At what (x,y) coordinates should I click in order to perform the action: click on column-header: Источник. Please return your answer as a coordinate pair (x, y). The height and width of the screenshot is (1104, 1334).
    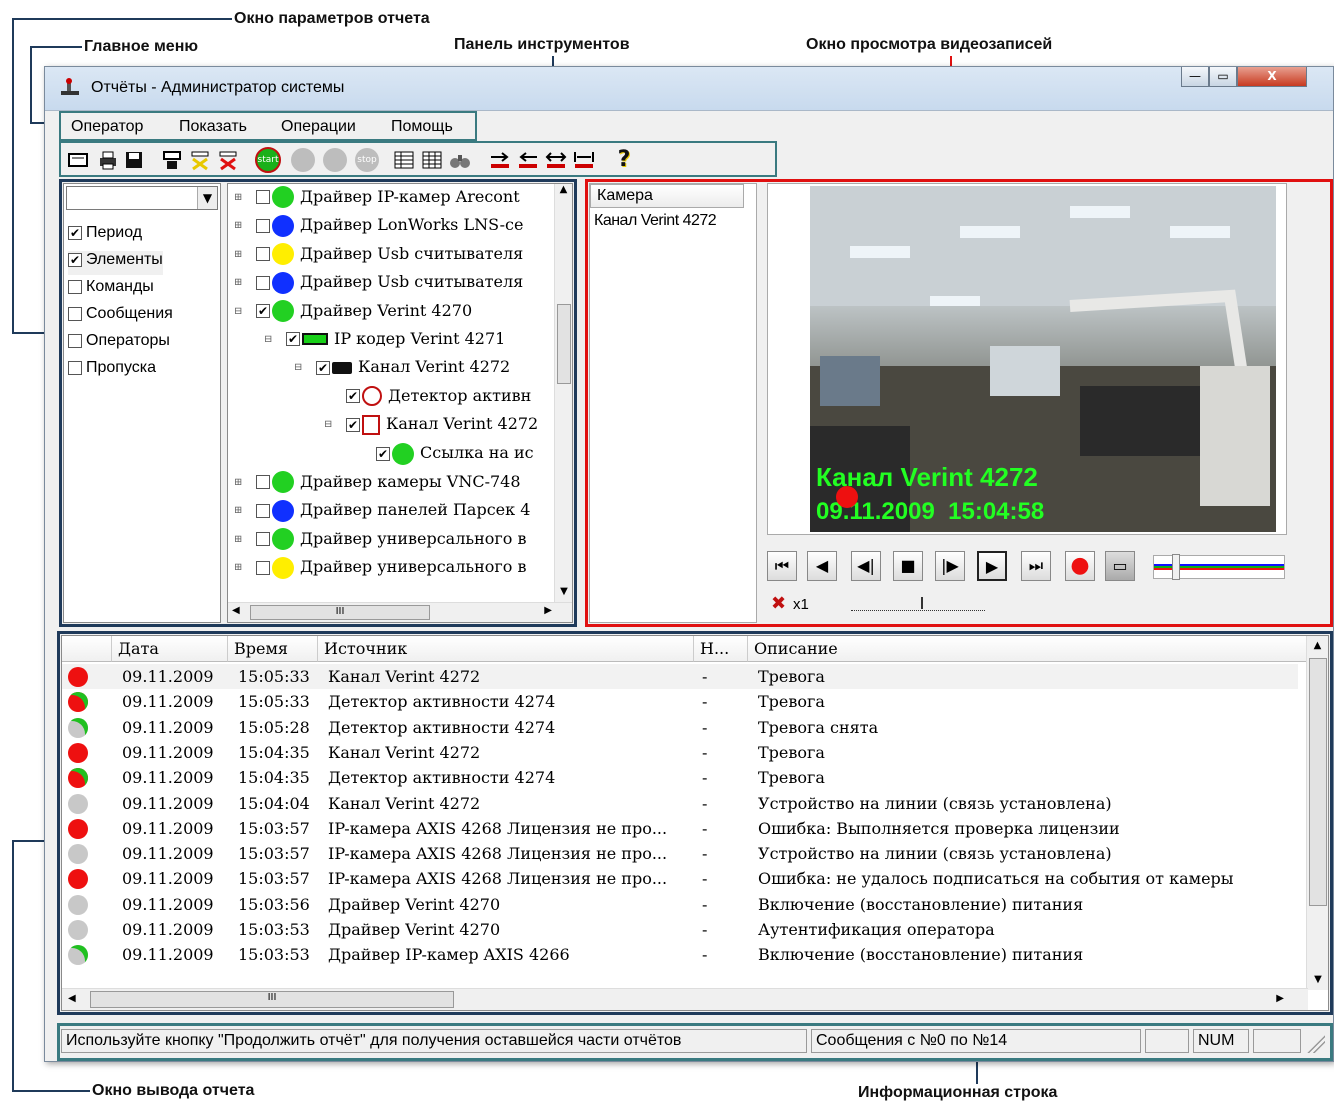
    Looking at the image, I should click on (506, 649).